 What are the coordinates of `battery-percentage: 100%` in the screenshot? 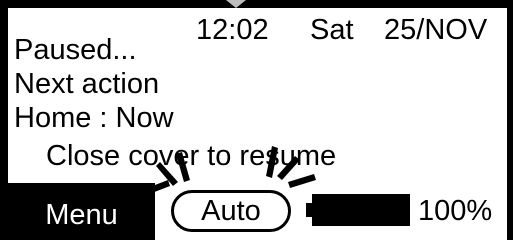 It's located at (455, 211).